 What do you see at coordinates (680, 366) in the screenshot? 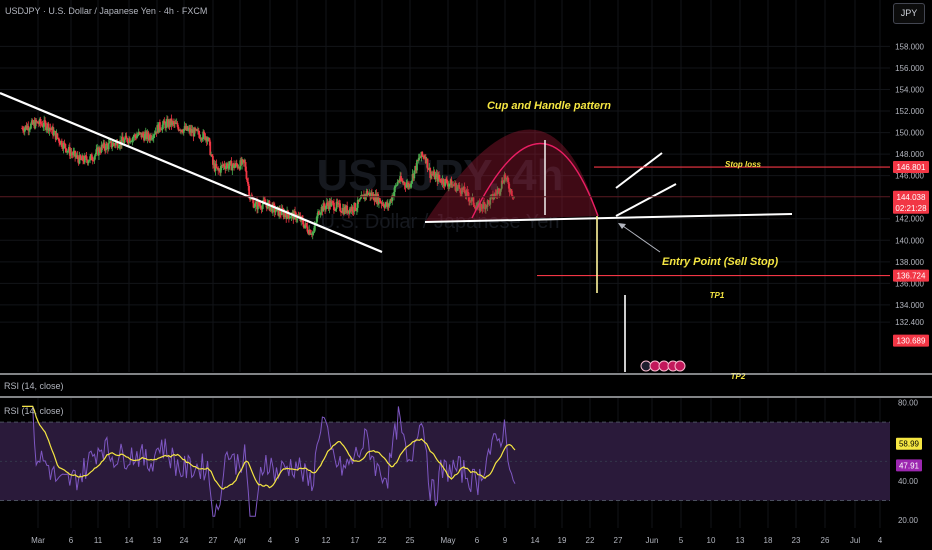
I see `event-marker-icon` at bounding box center [680, 366].